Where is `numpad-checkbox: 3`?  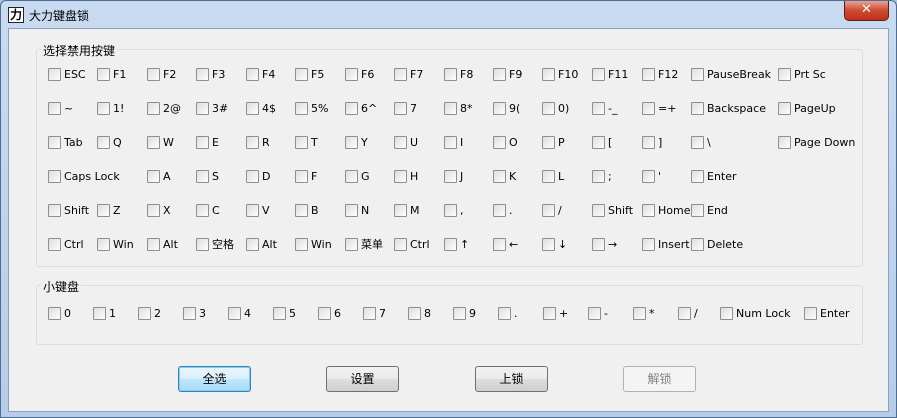
numpad-checkbox: 3 is located at coordinates (194, 313).